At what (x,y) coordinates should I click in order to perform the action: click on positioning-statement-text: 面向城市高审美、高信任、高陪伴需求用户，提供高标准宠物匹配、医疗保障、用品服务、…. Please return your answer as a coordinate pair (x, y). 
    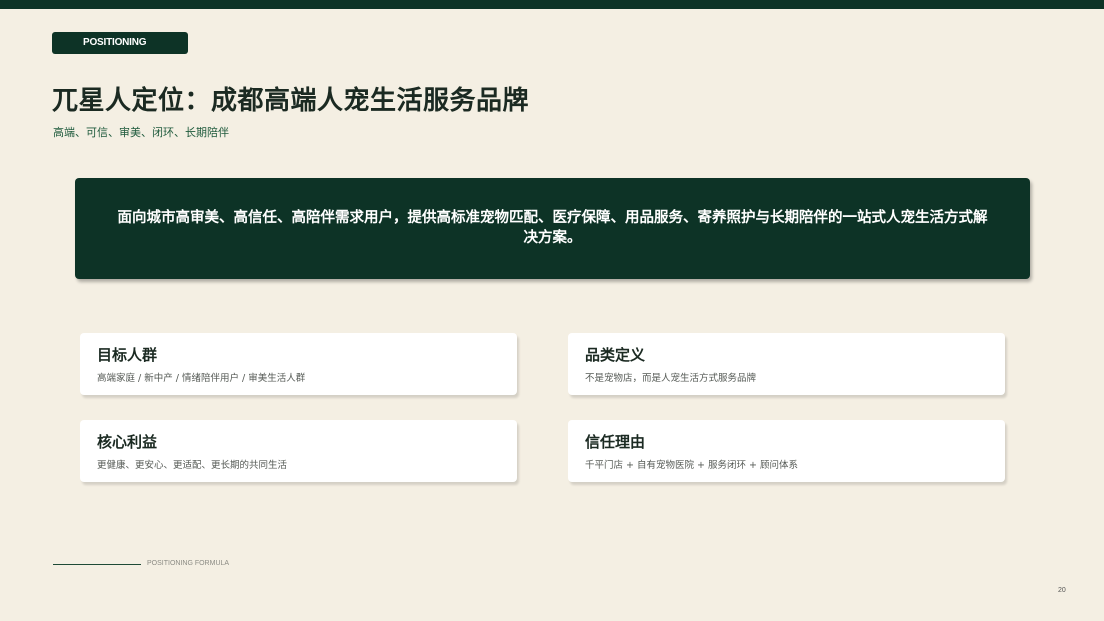
    Looking at the image, I should click on (552, 228).